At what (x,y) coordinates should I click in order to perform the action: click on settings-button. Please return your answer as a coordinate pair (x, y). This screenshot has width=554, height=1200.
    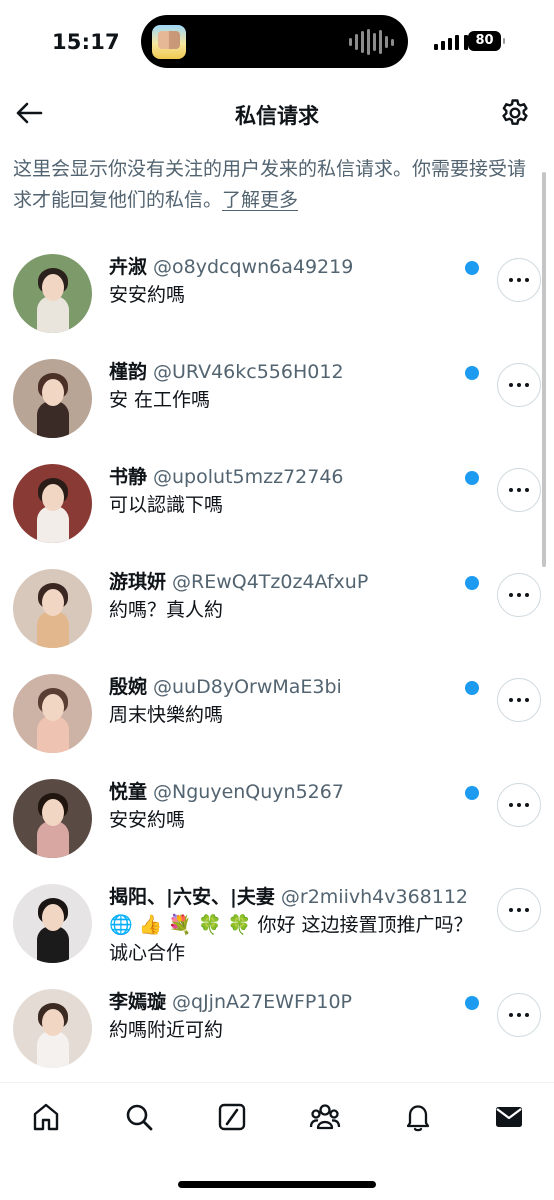
    Looking at the image, I should click on (515, 113).